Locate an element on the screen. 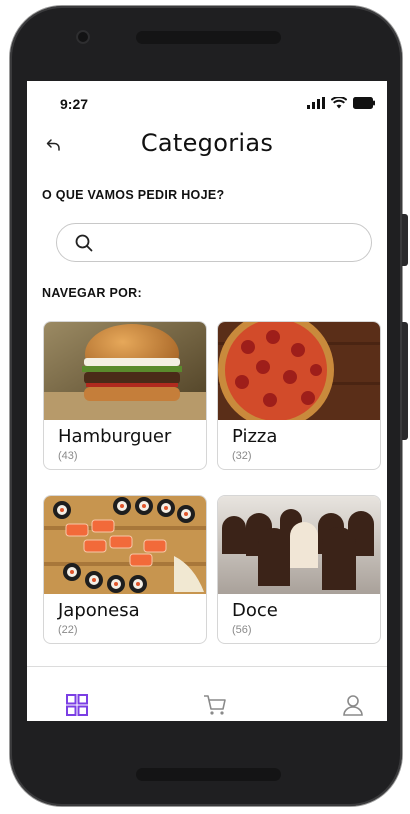 The height and width of the screenshot is (814, 410). status-time: 9:27 is located at coordinates (74, 104).